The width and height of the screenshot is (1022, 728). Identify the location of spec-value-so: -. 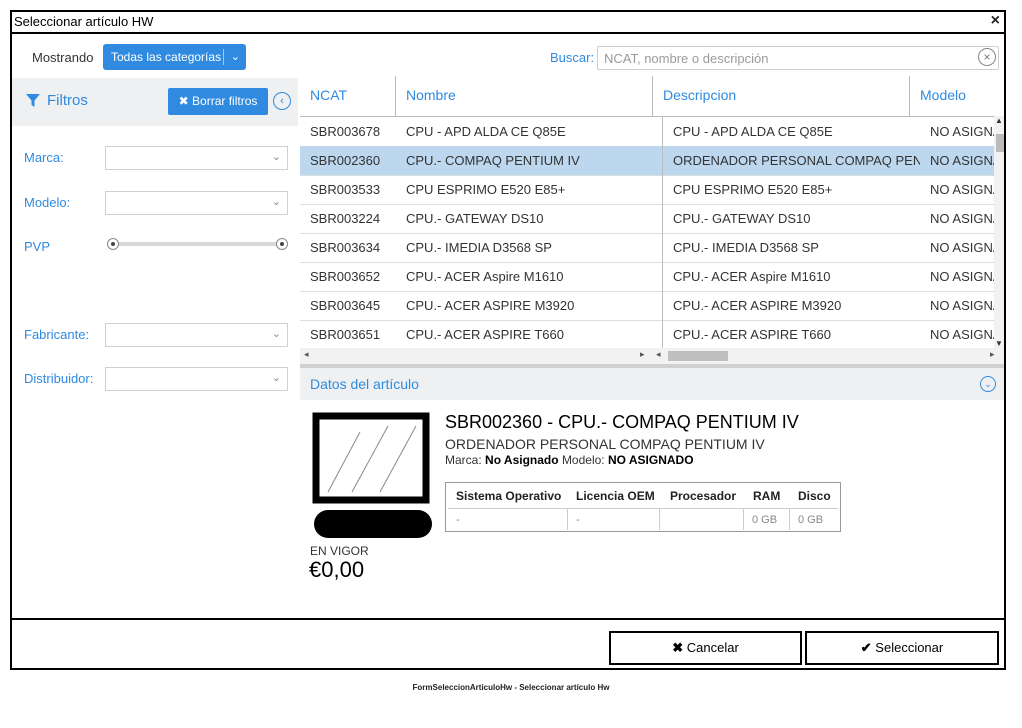
(508, 519).